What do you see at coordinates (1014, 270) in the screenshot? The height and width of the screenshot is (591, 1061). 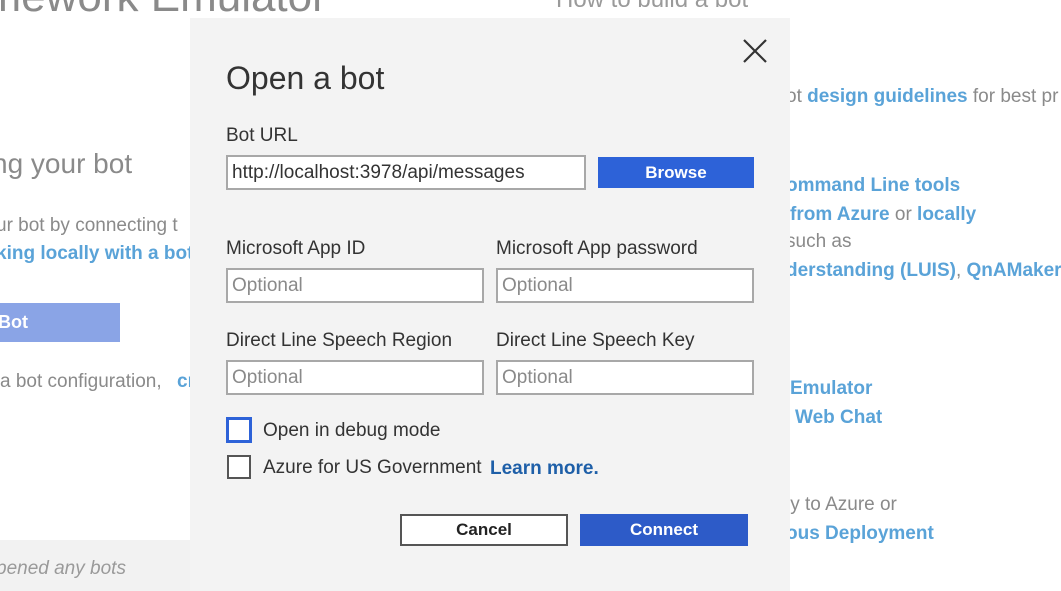 I see `qnamaker-link: QnAMaker` at bounding box center [1014, 270].